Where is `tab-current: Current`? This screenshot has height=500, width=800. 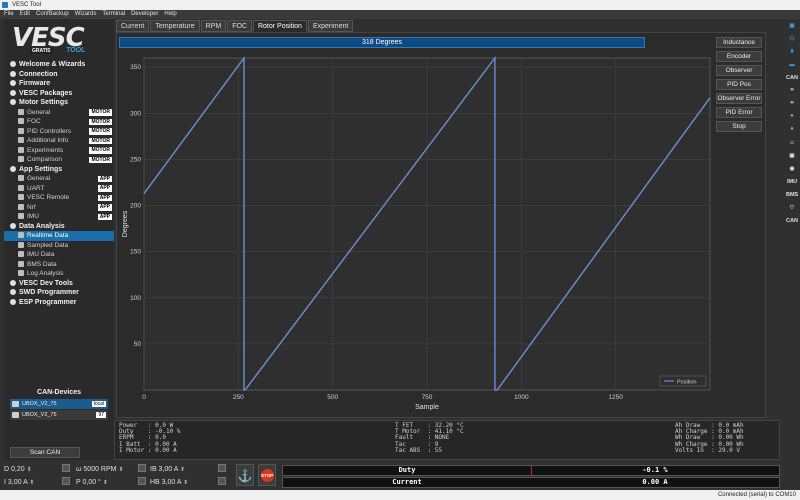 tab-current: Current is located at coordinates (133, 26).